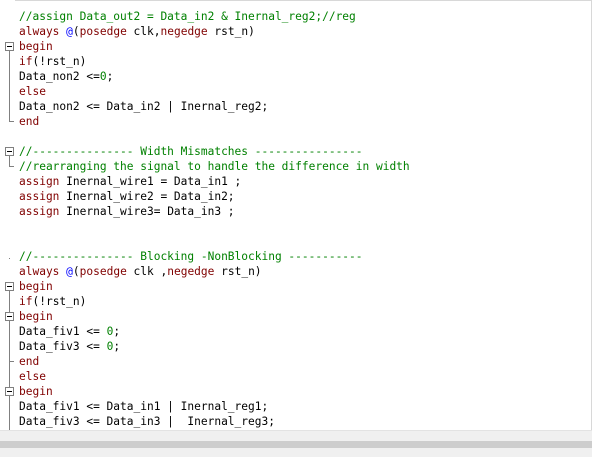  What do you see at coordinates (59, 76) in the screenshot?
I see `code-token: Data_non2 <=` at bounding box center [59, 76].